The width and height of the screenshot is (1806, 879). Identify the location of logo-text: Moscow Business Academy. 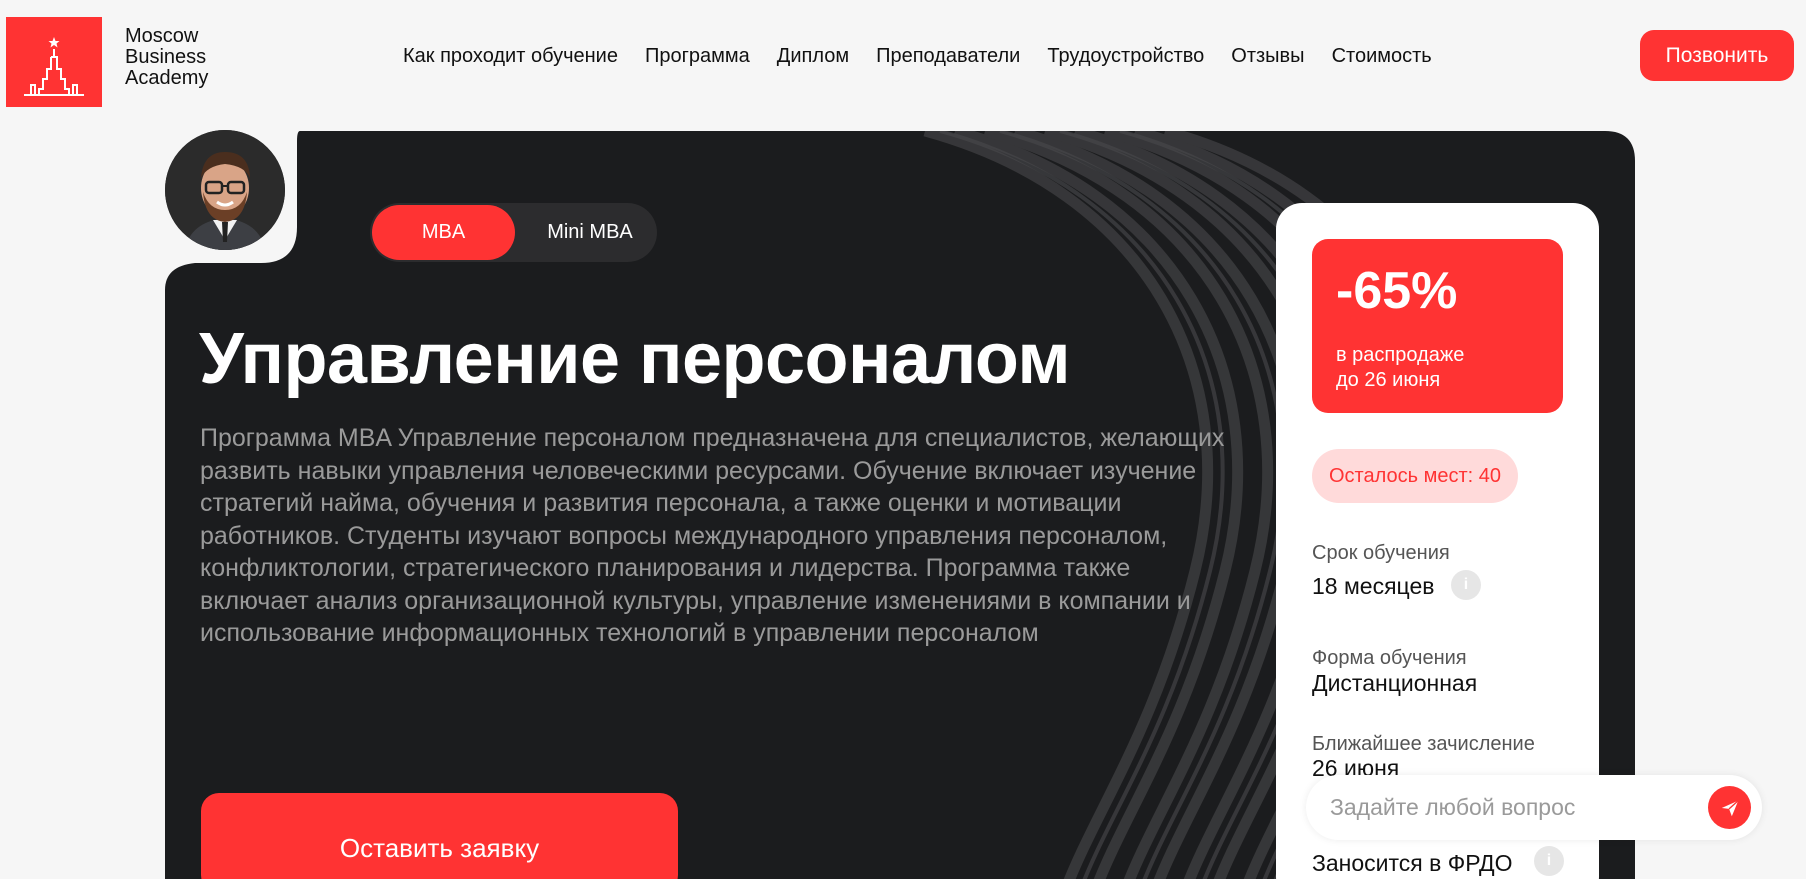
(166, 57).